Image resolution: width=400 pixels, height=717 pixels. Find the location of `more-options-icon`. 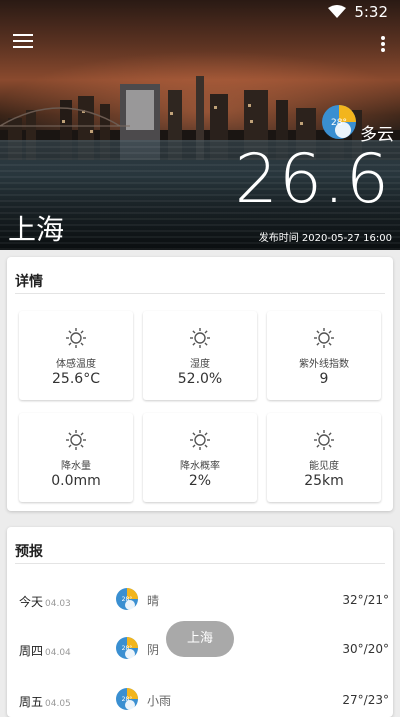

more-options-icon is located at coordinates (383, 44).